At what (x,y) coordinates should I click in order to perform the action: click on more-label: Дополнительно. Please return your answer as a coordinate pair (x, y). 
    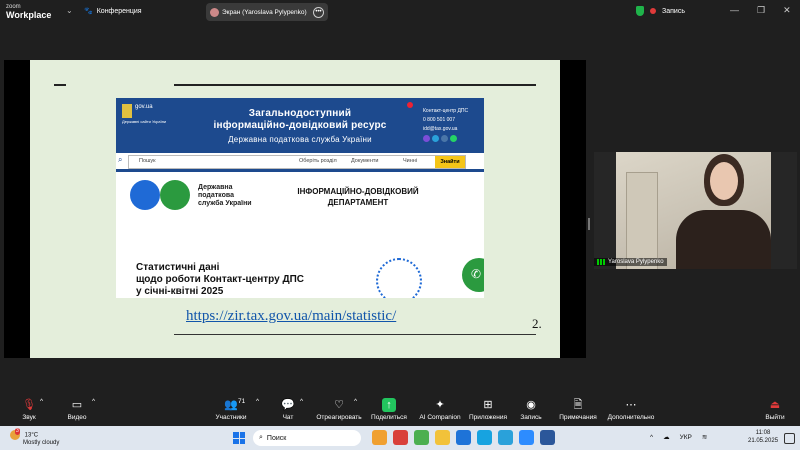
    Looking at the image, I should click on (631, 417).